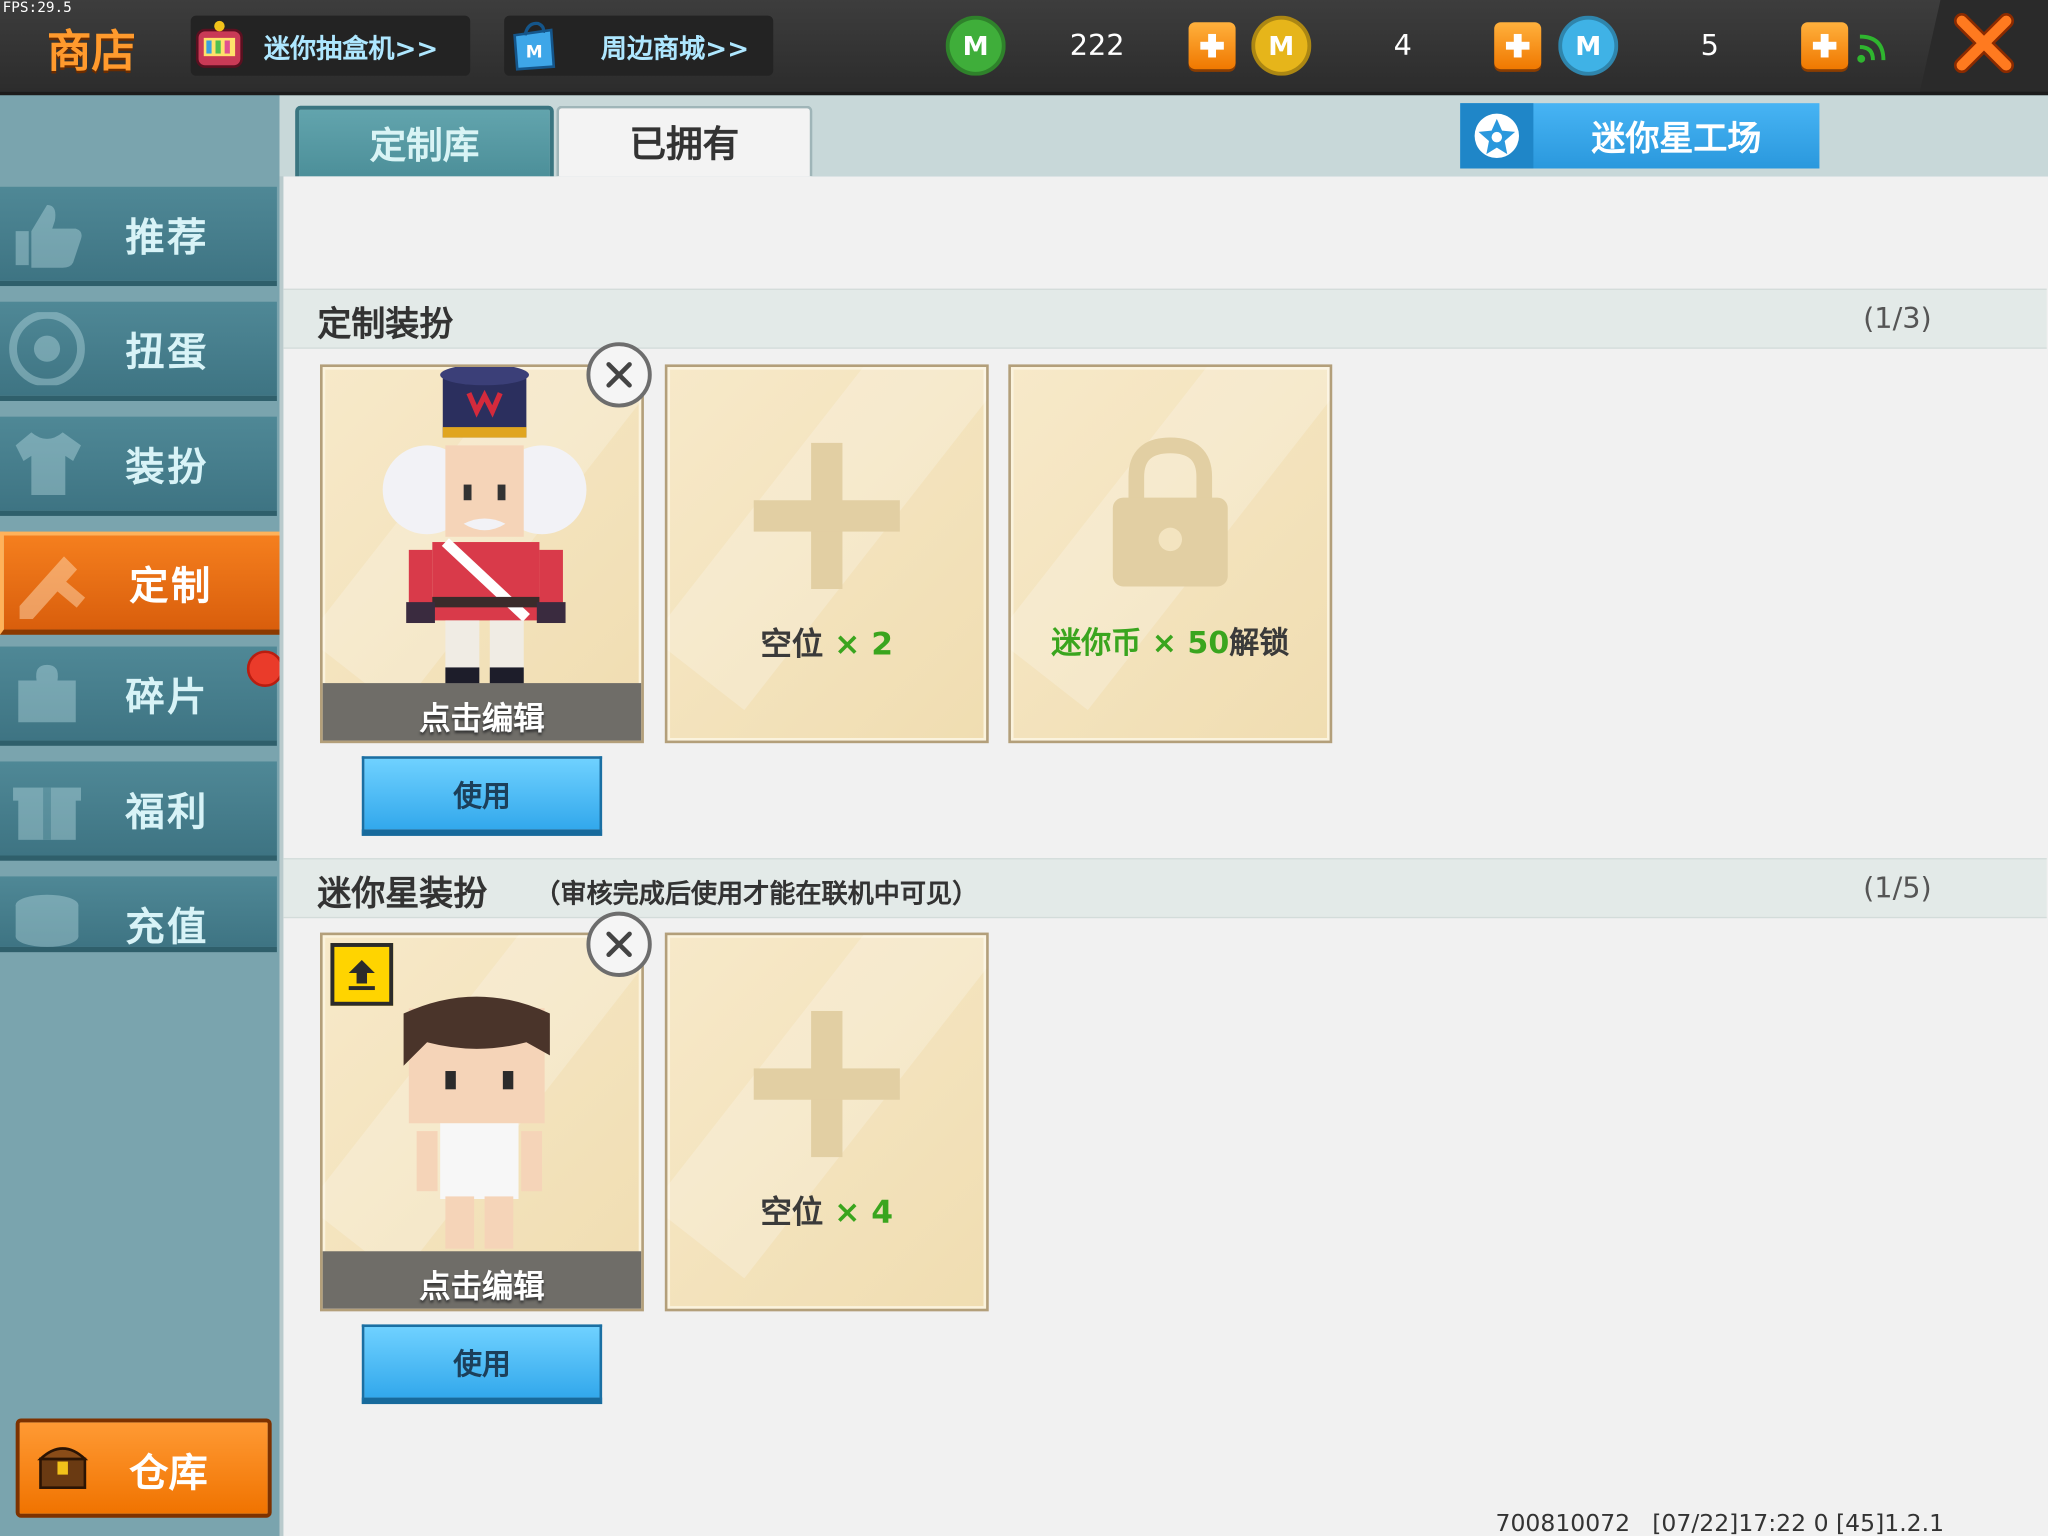 The image size is (2048, 1536). I want to click on sidebar-item-outfit: 装扮, so click(138, 466).